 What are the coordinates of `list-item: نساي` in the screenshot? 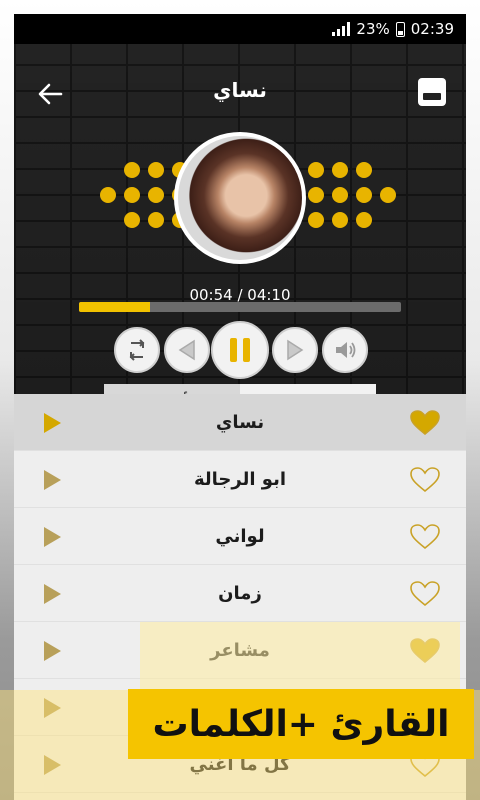 It's located at (240, 422).